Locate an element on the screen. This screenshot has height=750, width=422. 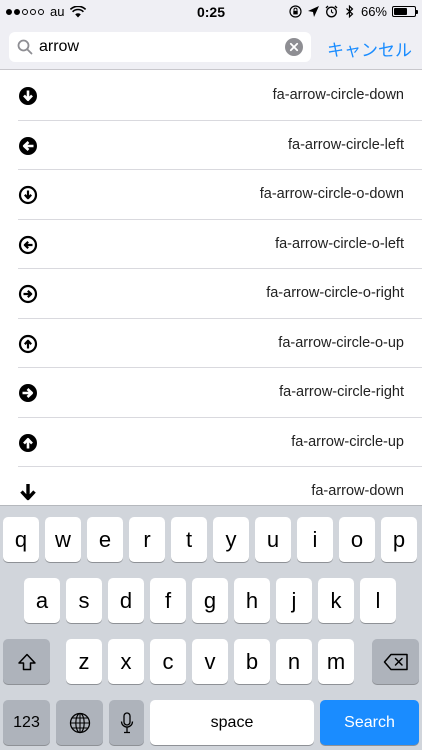
key-u: u is located at coordinates (273, 539).